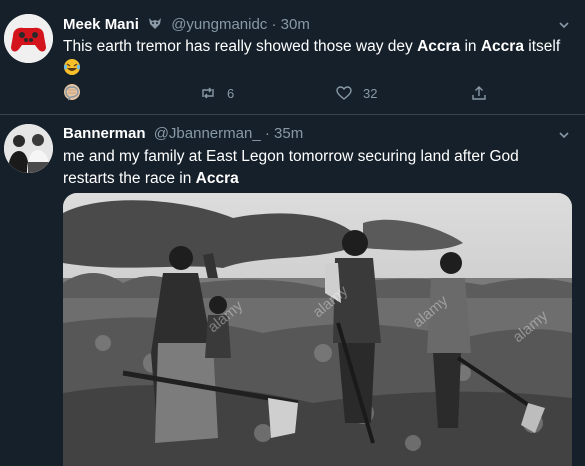  I want to click on retweet-icon, so click(208, 93).